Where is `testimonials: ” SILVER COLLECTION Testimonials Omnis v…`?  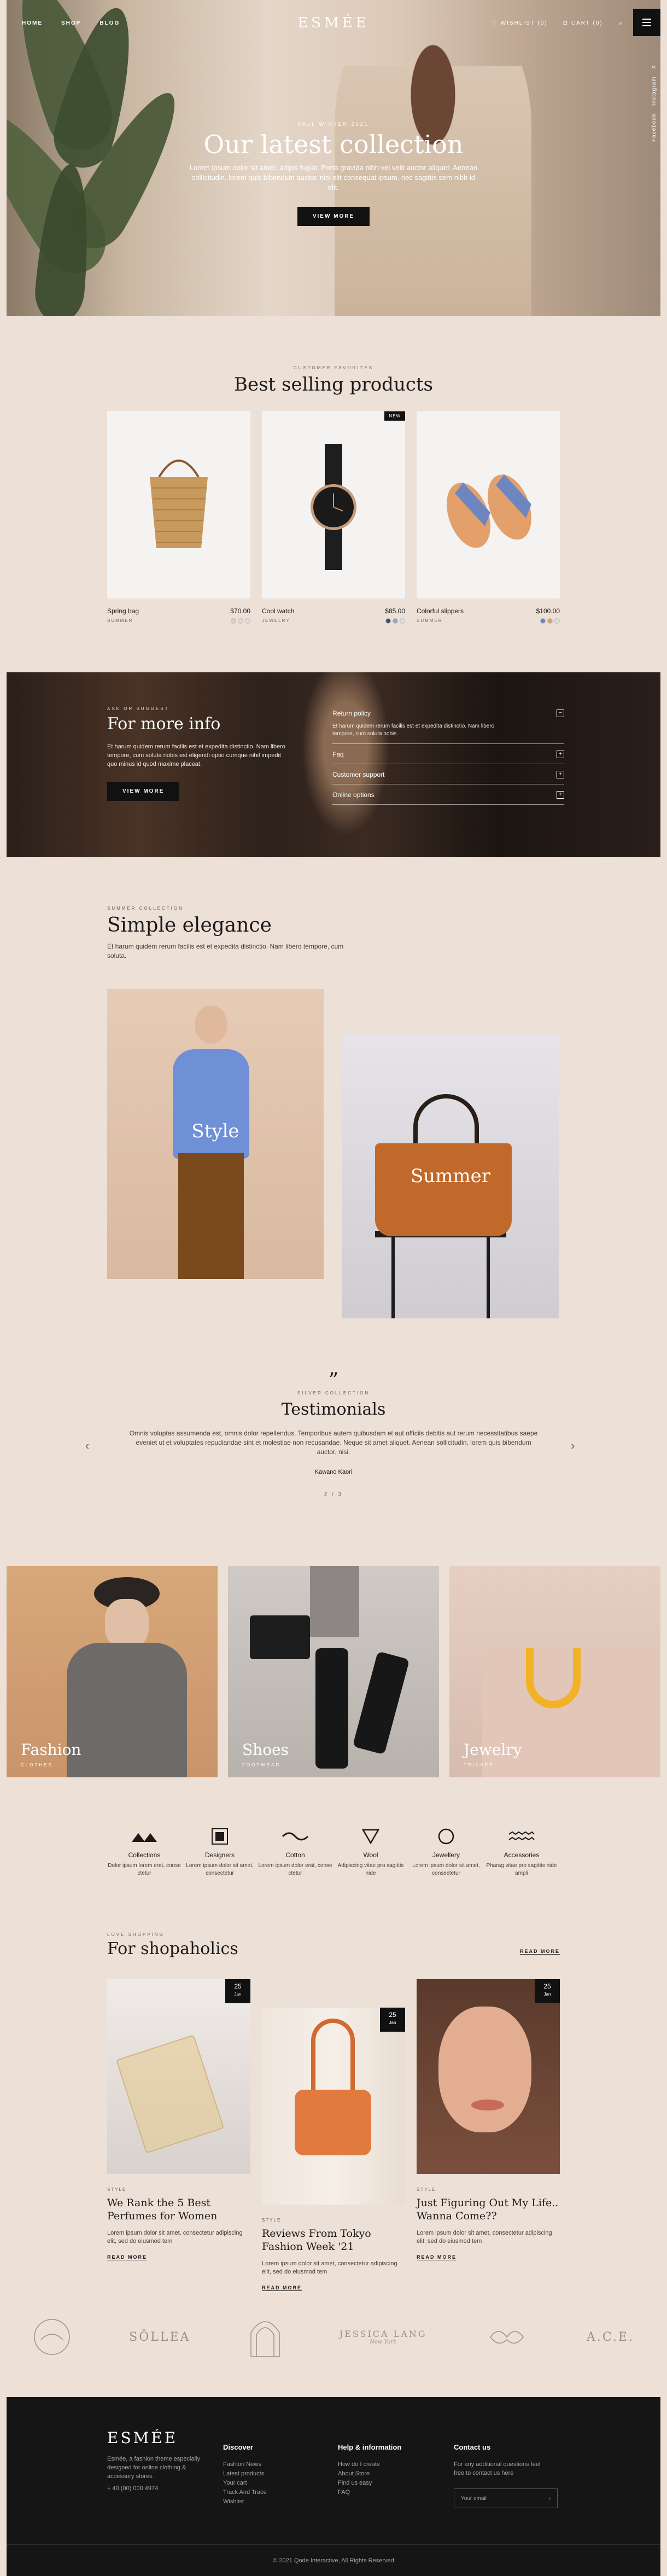 testimonials: ” SILVER COLLECTION Testimonials Omnis v… is located at coordinates (333, 1434).